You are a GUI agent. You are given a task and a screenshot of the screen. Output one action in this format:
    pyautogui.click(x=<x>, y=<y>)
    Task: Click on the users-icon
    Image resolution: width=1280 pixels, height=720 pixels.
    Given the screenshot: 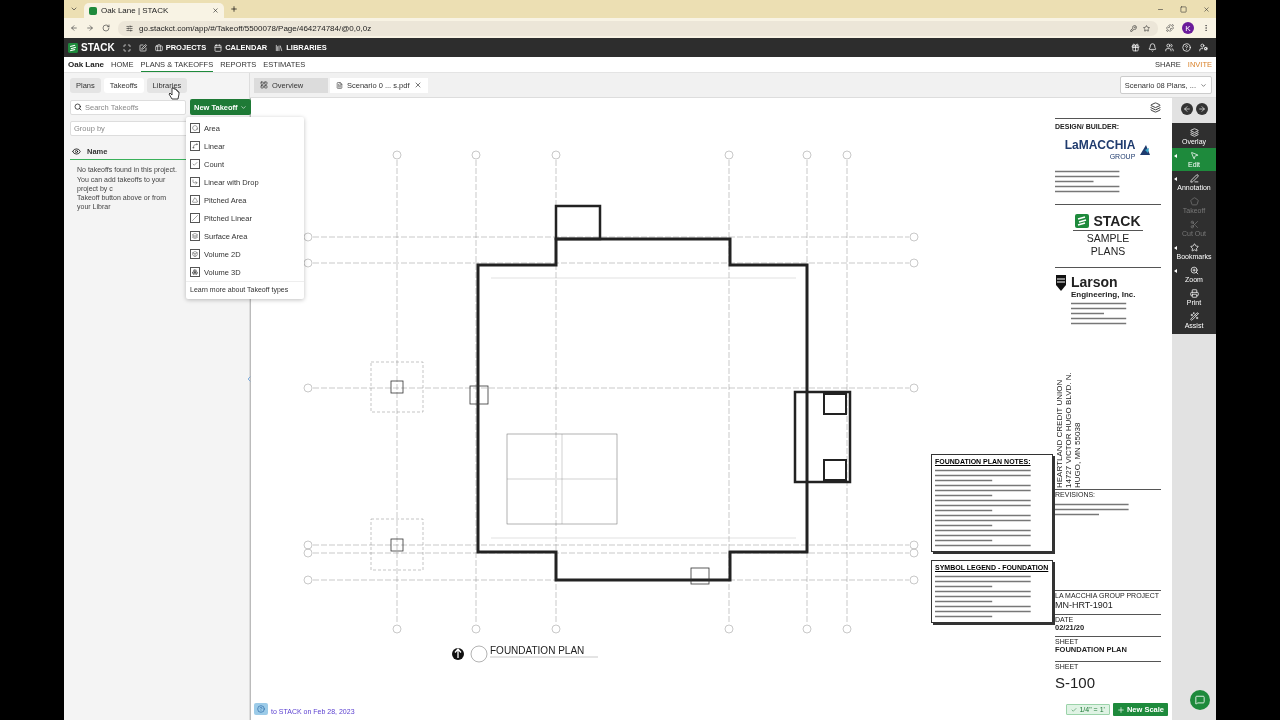 What is the action you would take?
    pyautogui.click(x=1169, y=47)
    